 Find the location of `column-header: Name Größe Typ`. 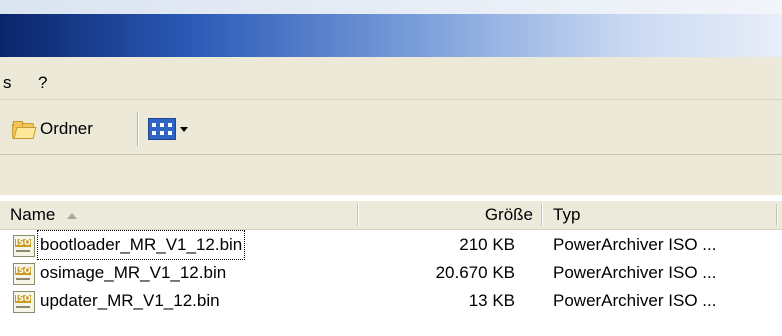

column-header: Name Größe Typ is located at coordinates (391, 215).